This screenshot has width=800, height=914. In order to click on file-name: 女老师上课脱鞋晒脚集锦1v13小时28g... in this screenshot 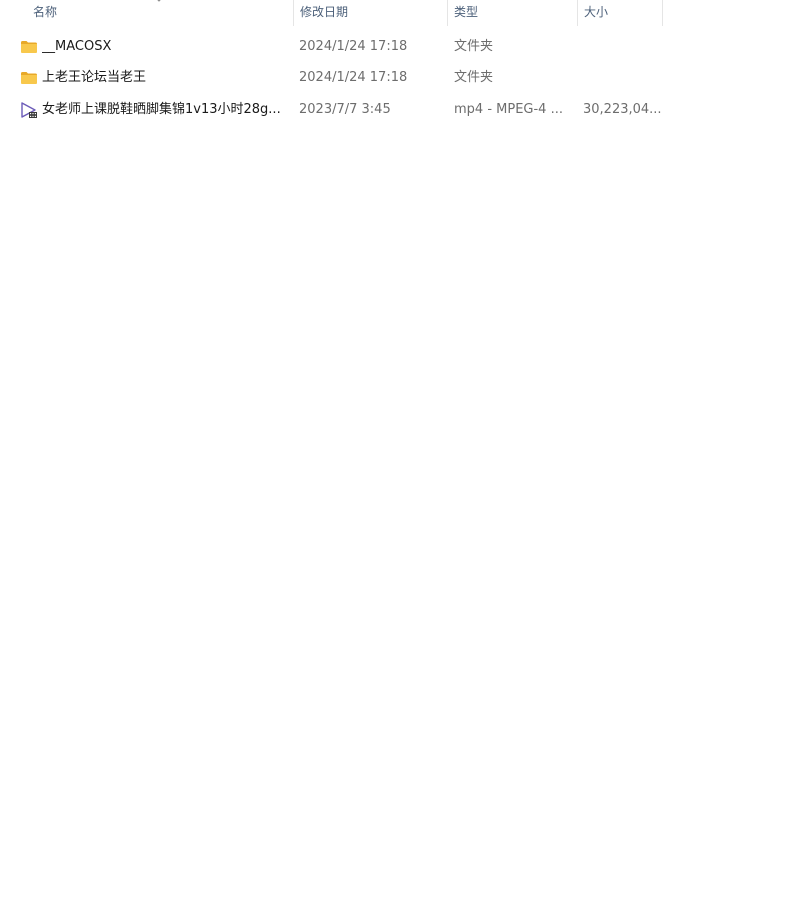, I will do `click(161, 109)`.